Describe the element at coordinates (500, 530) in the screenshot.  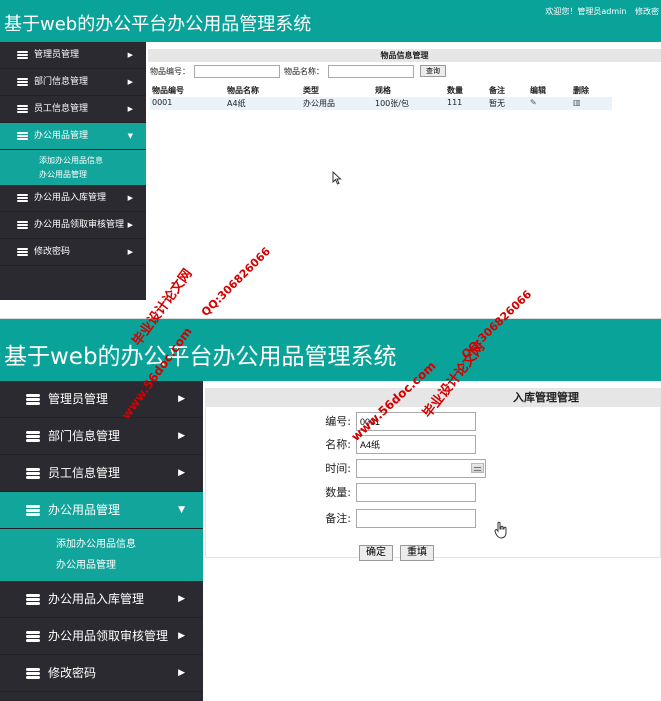
I see `hand-pointer-icon` at that location.